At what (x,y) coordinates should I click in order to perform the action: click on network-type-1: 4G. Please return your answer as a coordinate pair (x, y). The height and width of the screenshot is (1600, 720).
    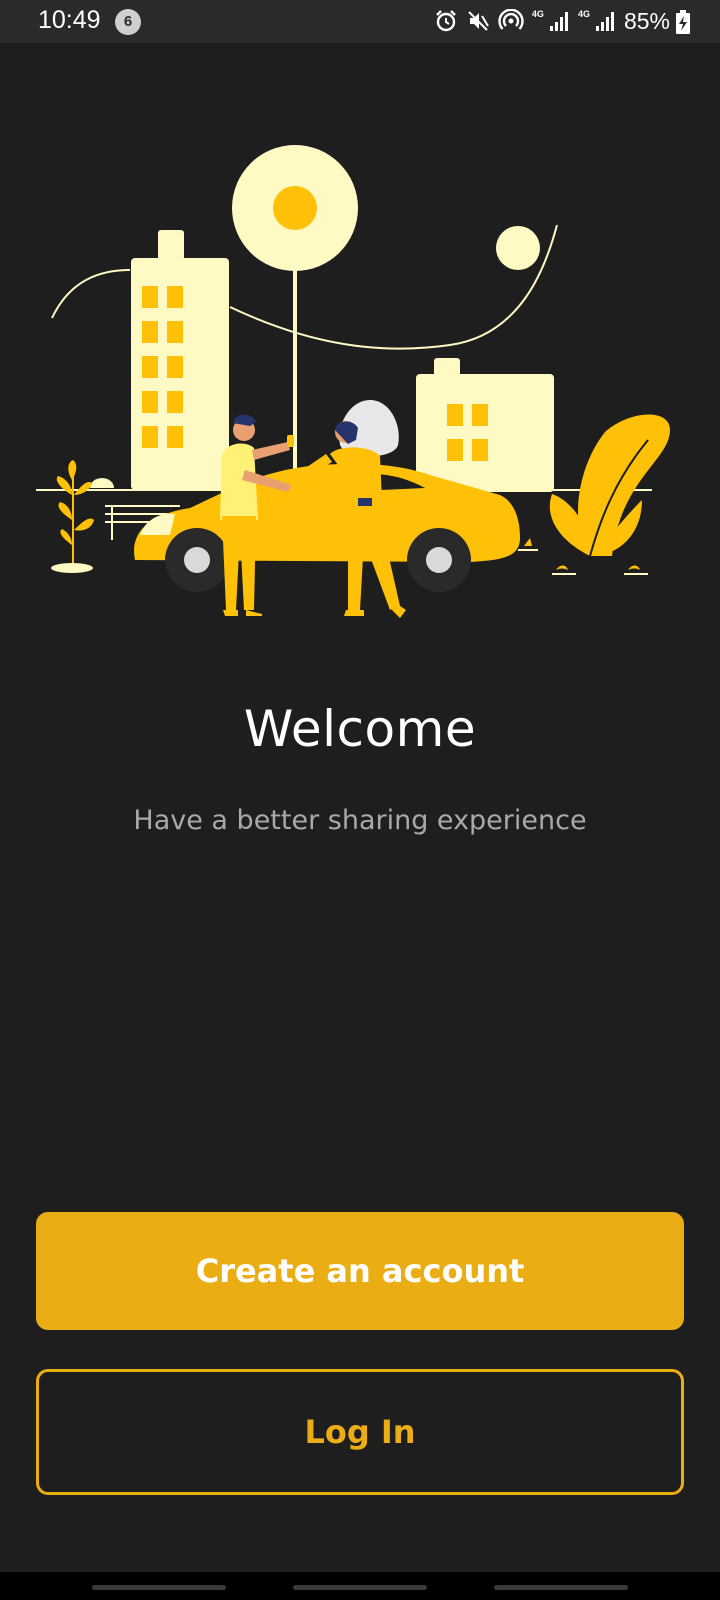
    Looking at the image, I should click on (537, 14).